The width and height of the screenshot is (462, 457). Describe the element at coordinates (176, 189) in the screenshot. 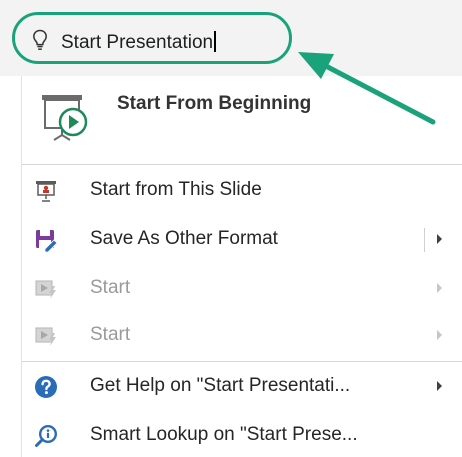

I see `menu-item-label: Start from This Slide` at that location.